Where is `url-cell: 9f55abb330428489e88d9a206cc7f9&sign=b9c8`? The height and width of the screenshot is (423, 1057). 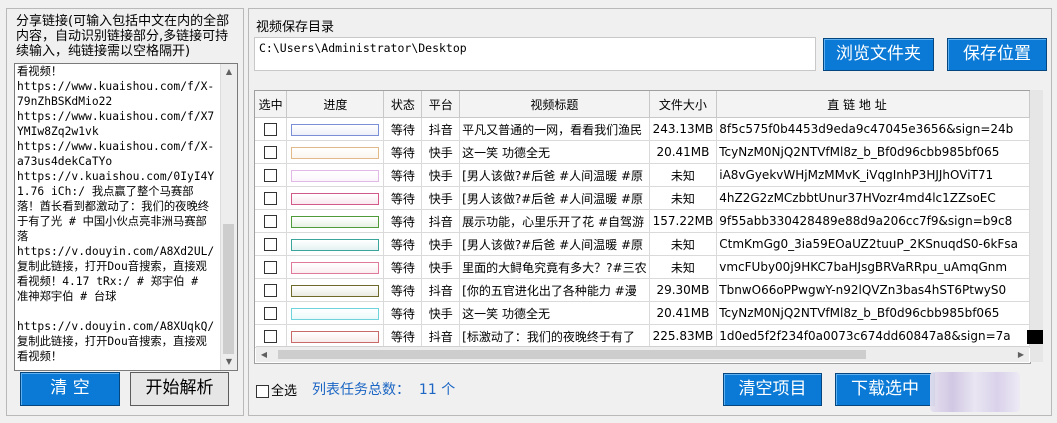 url-cell: 9f55abb330428489e88d9a206cc7f9&sign=b9c8 is located at coordinates (873, 221).